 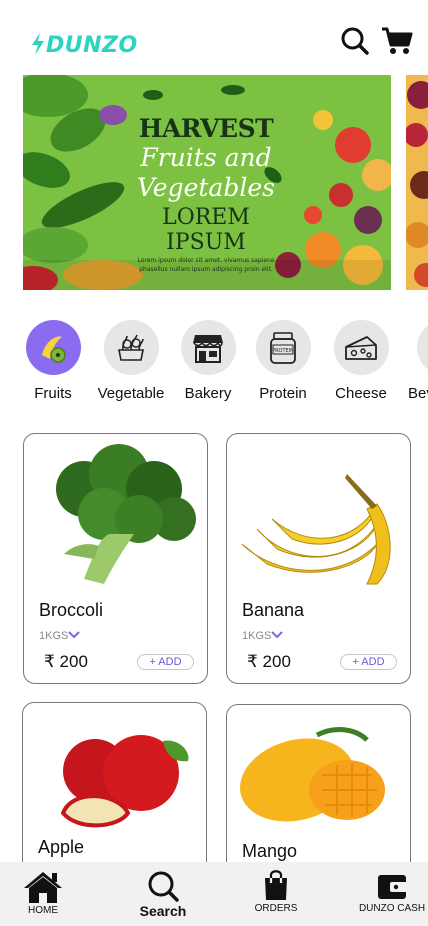 I want to click on category-vegetable: Vegetable, so click(x=131, y=361).